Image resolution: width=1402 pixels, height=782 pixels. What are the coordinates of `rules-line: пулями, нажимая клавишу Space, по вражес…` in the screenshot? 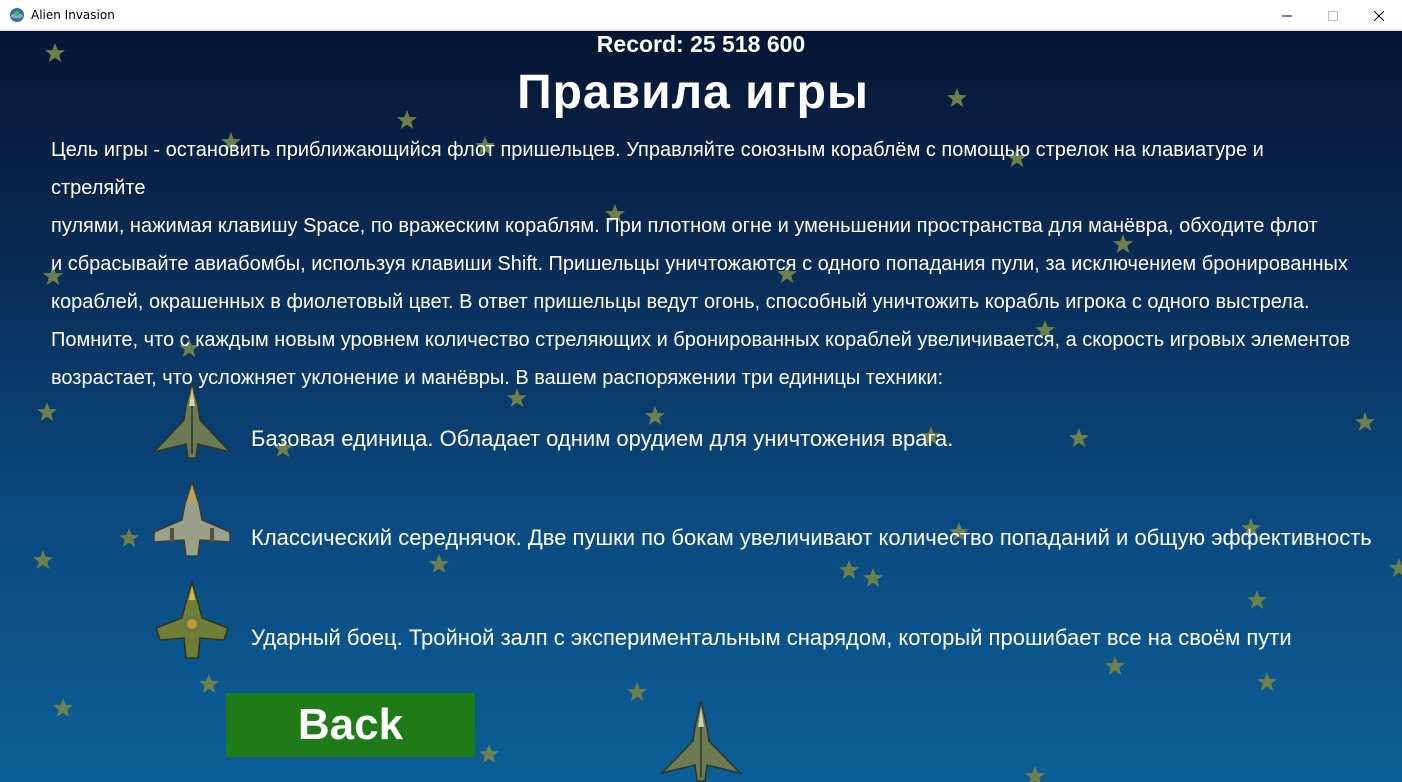 It's located at (684, 226).